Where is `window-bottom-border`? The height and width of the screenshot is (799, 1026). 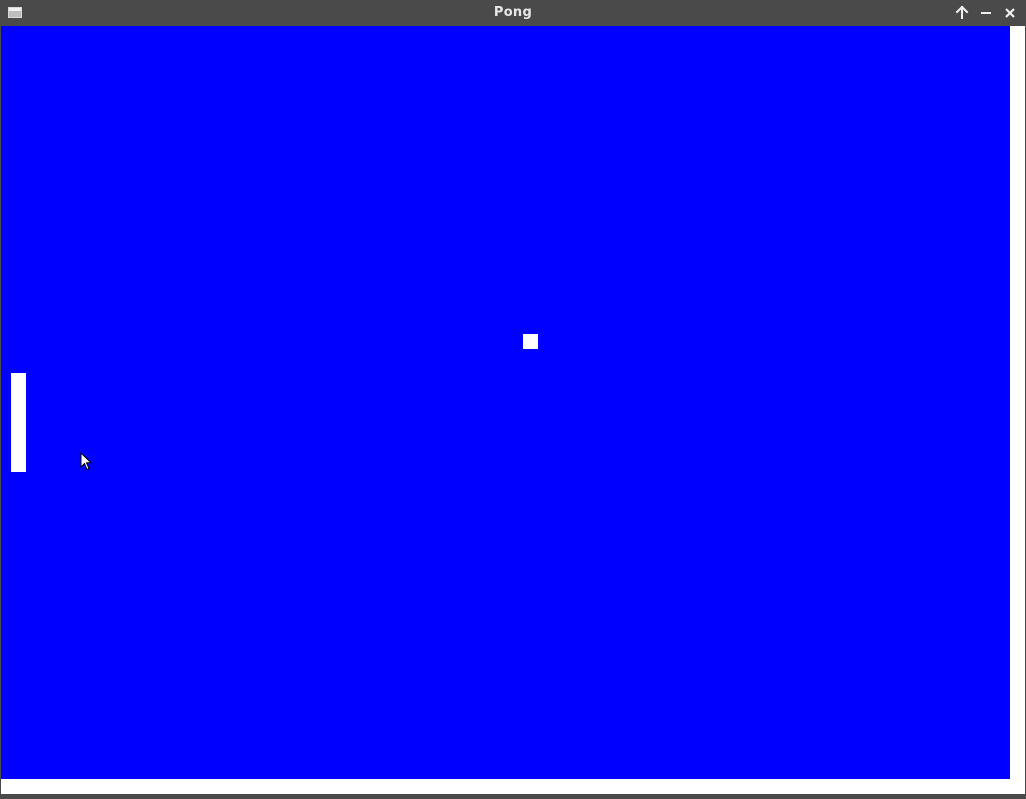 window-bottom-border is located at coordinates (513, 796).